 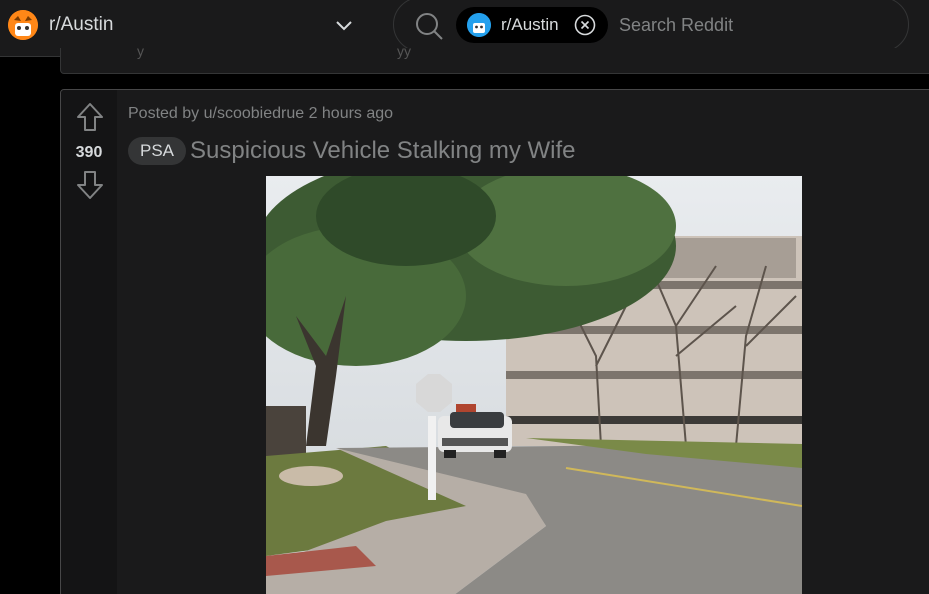 What do you see at coordinates (157, 151) in the screenshot?
I see `post-flair: PSA` at bounding box center [157, 151].